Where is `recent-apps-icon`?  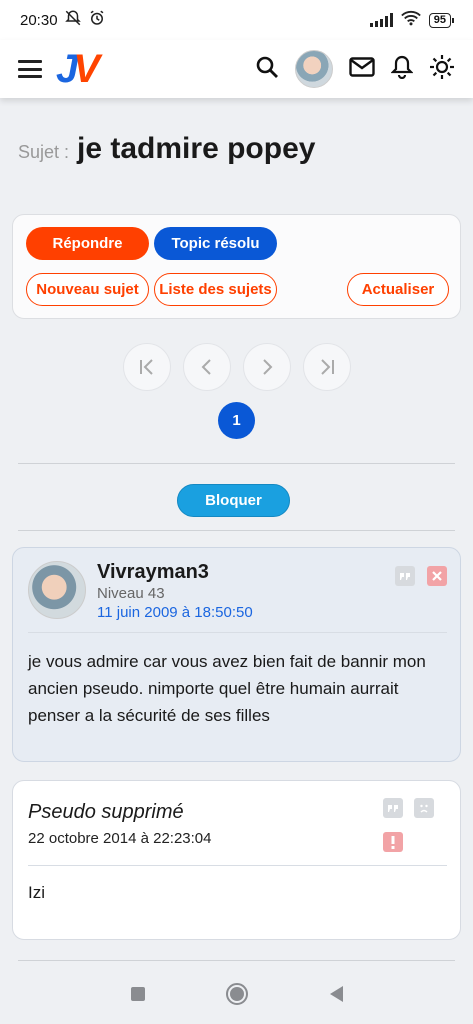
recent-apps-icon is located at coordinates (138, 996).